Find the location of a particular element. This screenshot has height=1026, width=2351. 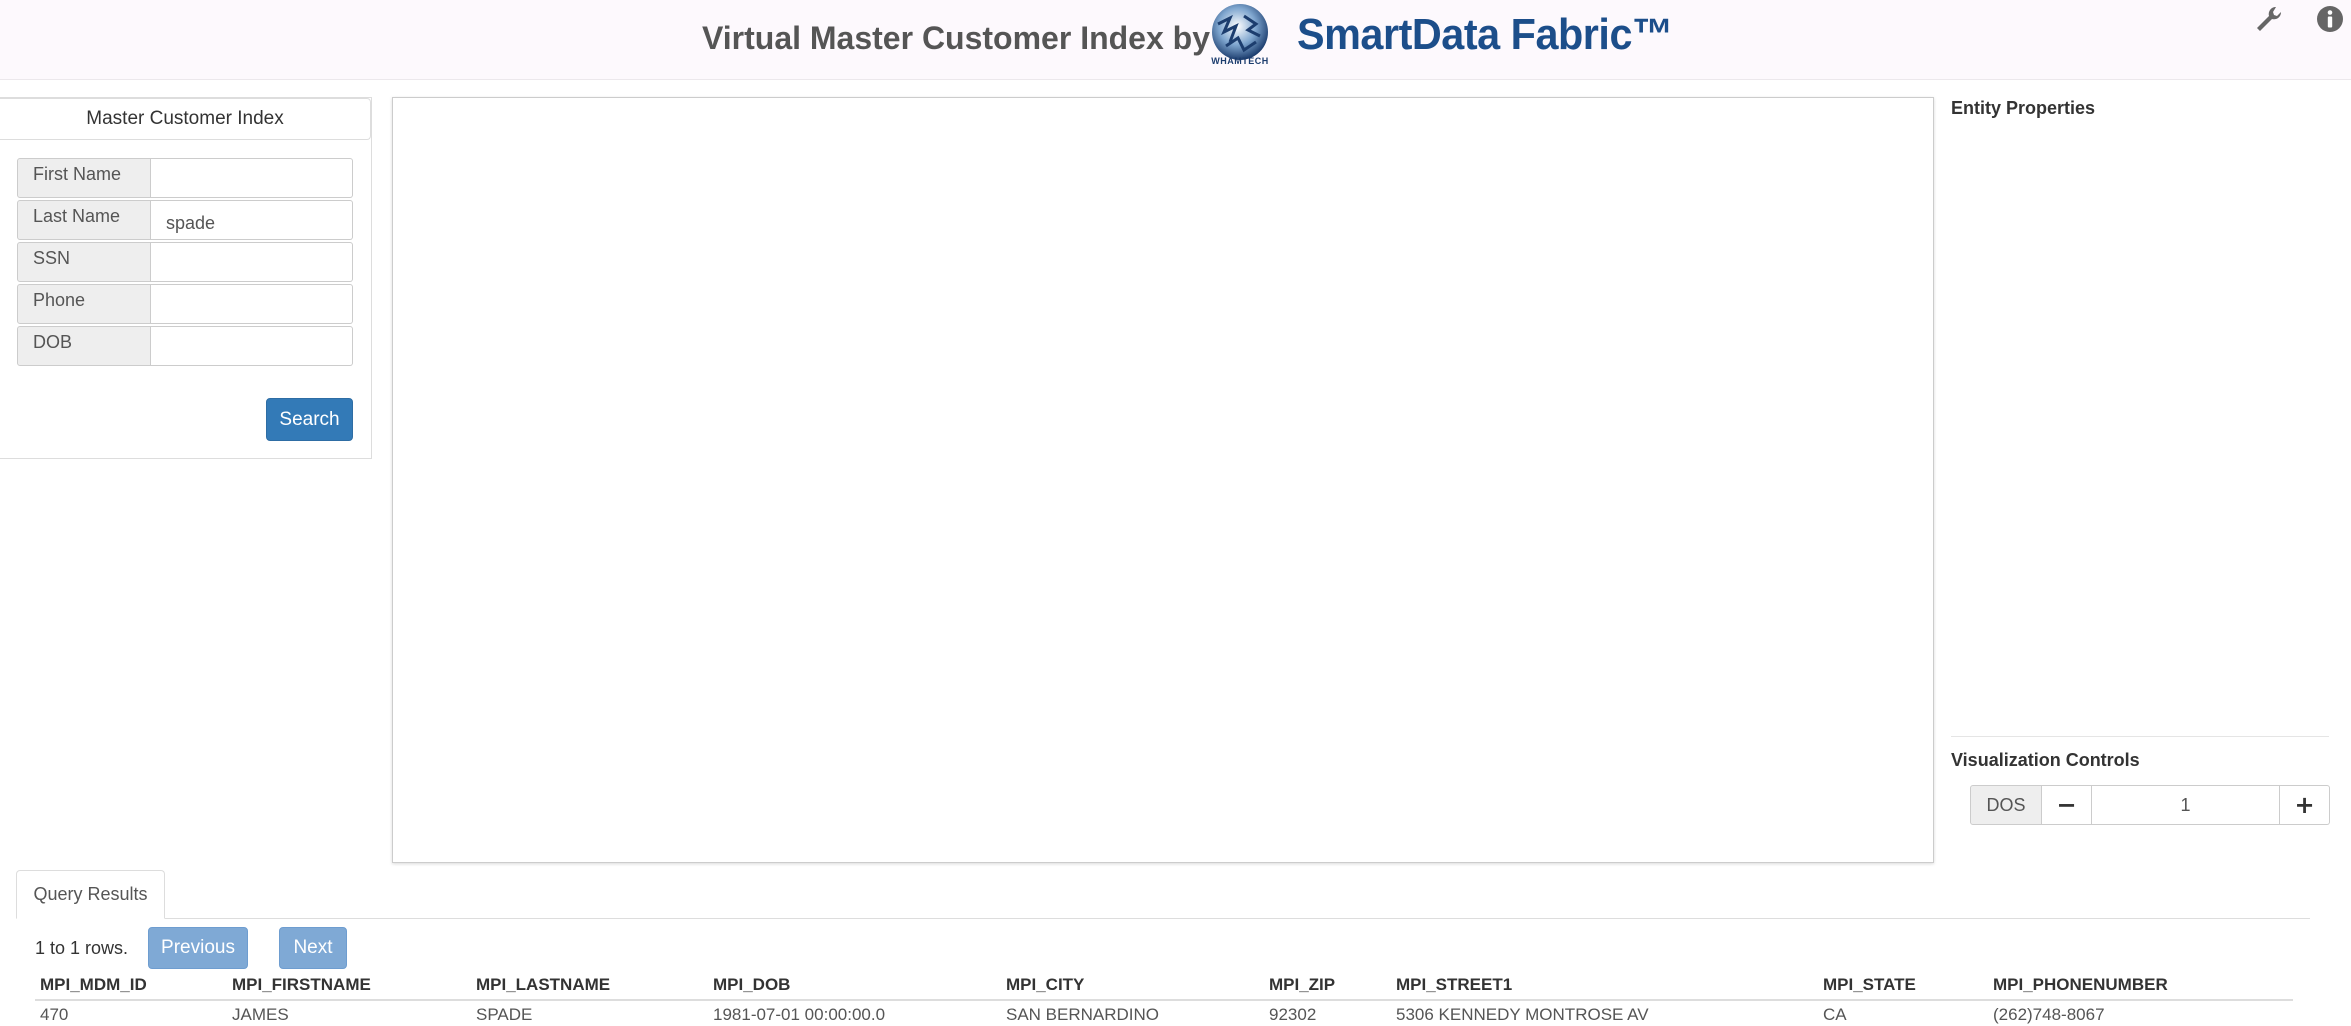

table-cell: (262)748-8067 is located at coordinates (2049, 1014).